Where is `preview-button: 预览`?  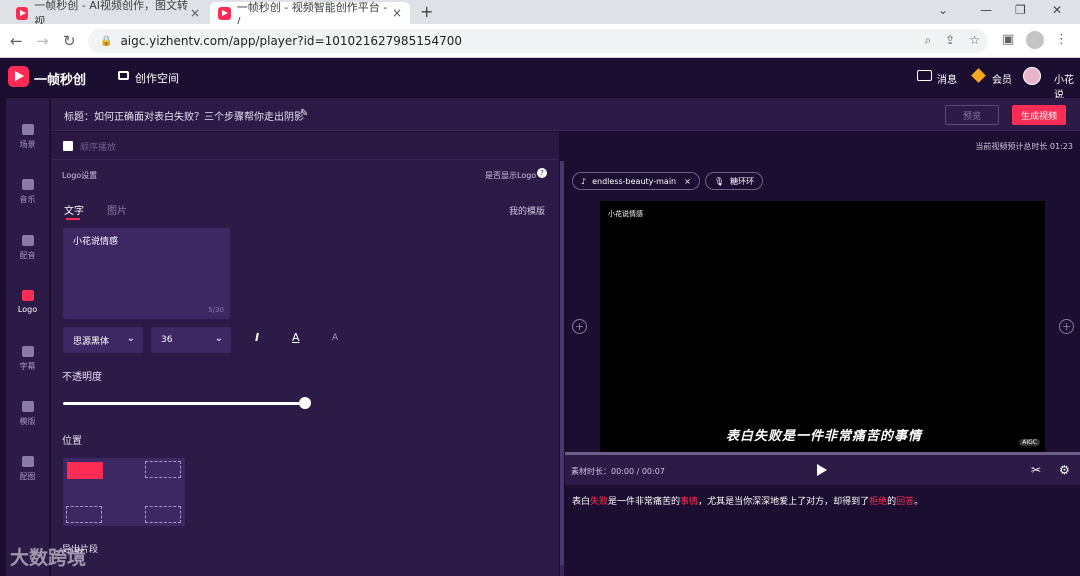
preview-button: 预览 is located at coordinates (972, 115).